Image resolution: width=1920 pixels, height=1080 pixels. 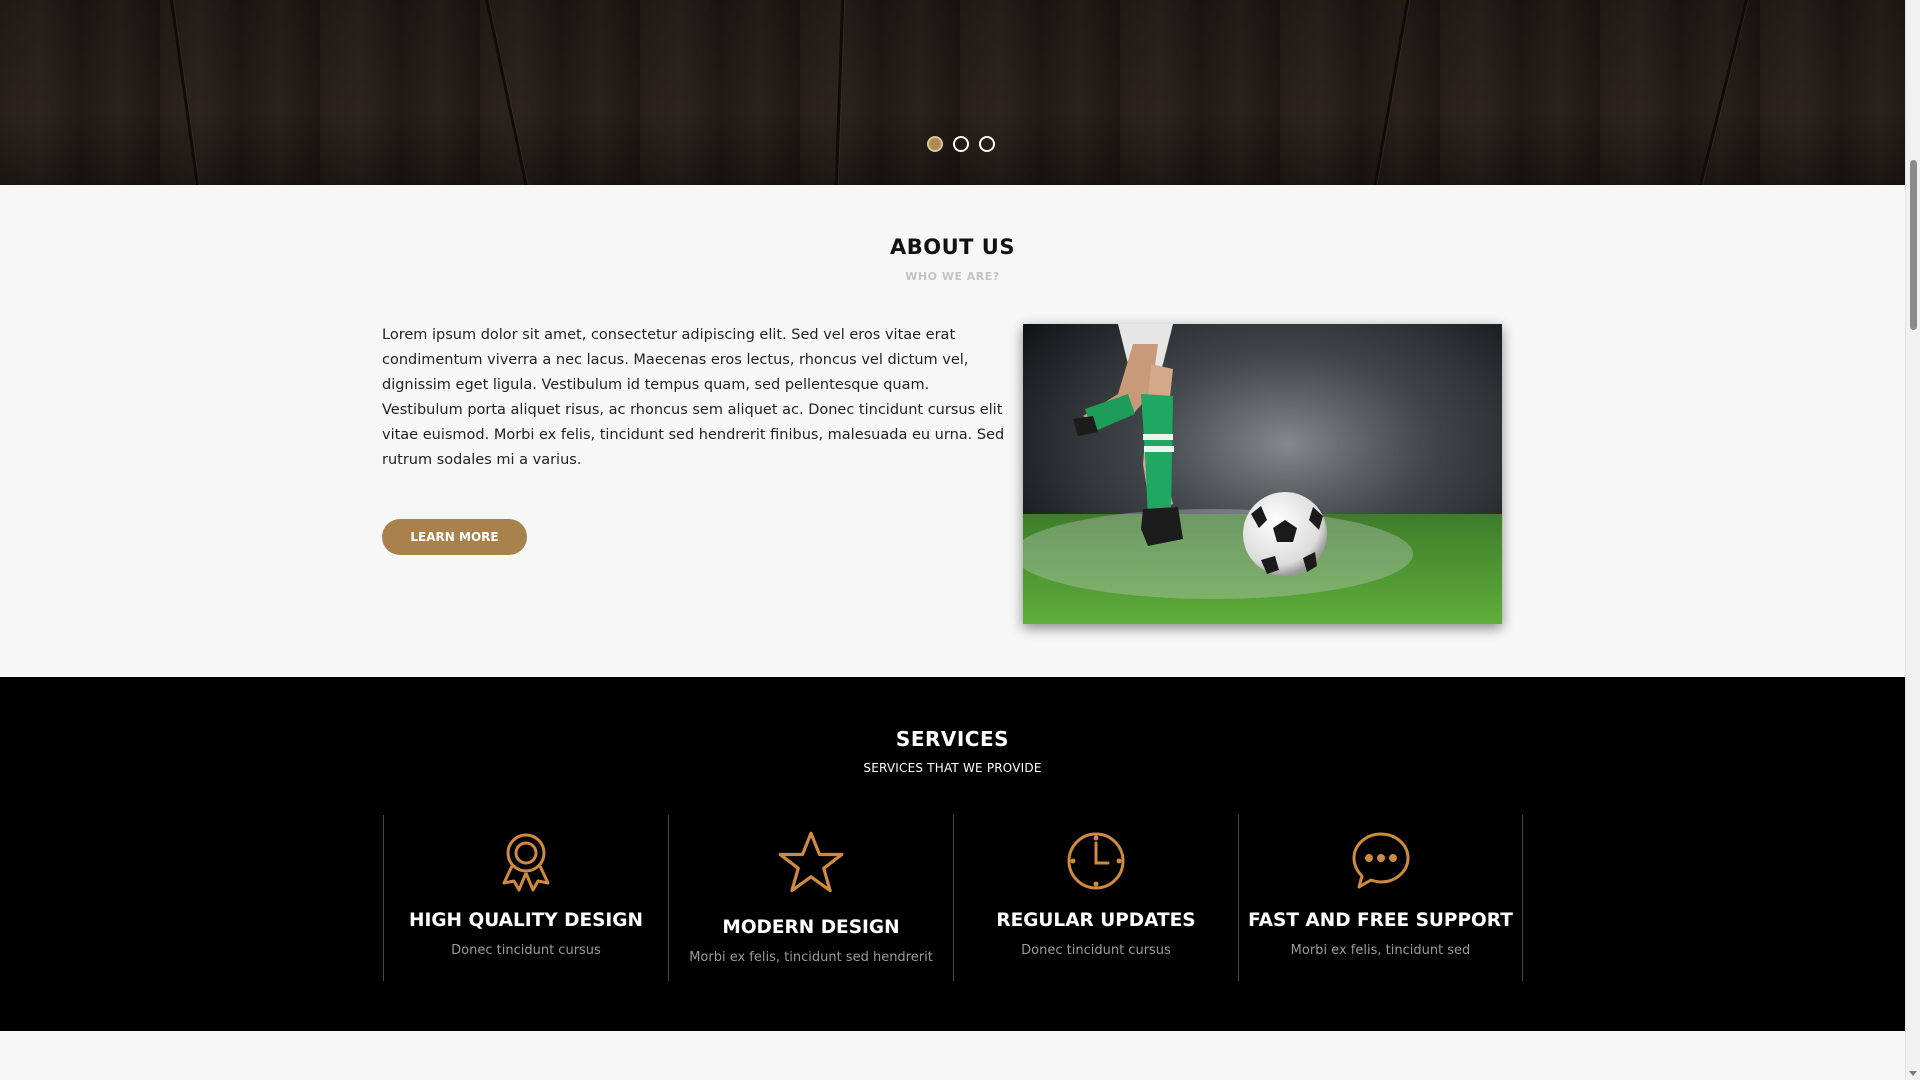 I want to click on service-card-regular-updates: REGULAR UPDATES Donec tincidunt cursus, so click(x=1095, y=898).